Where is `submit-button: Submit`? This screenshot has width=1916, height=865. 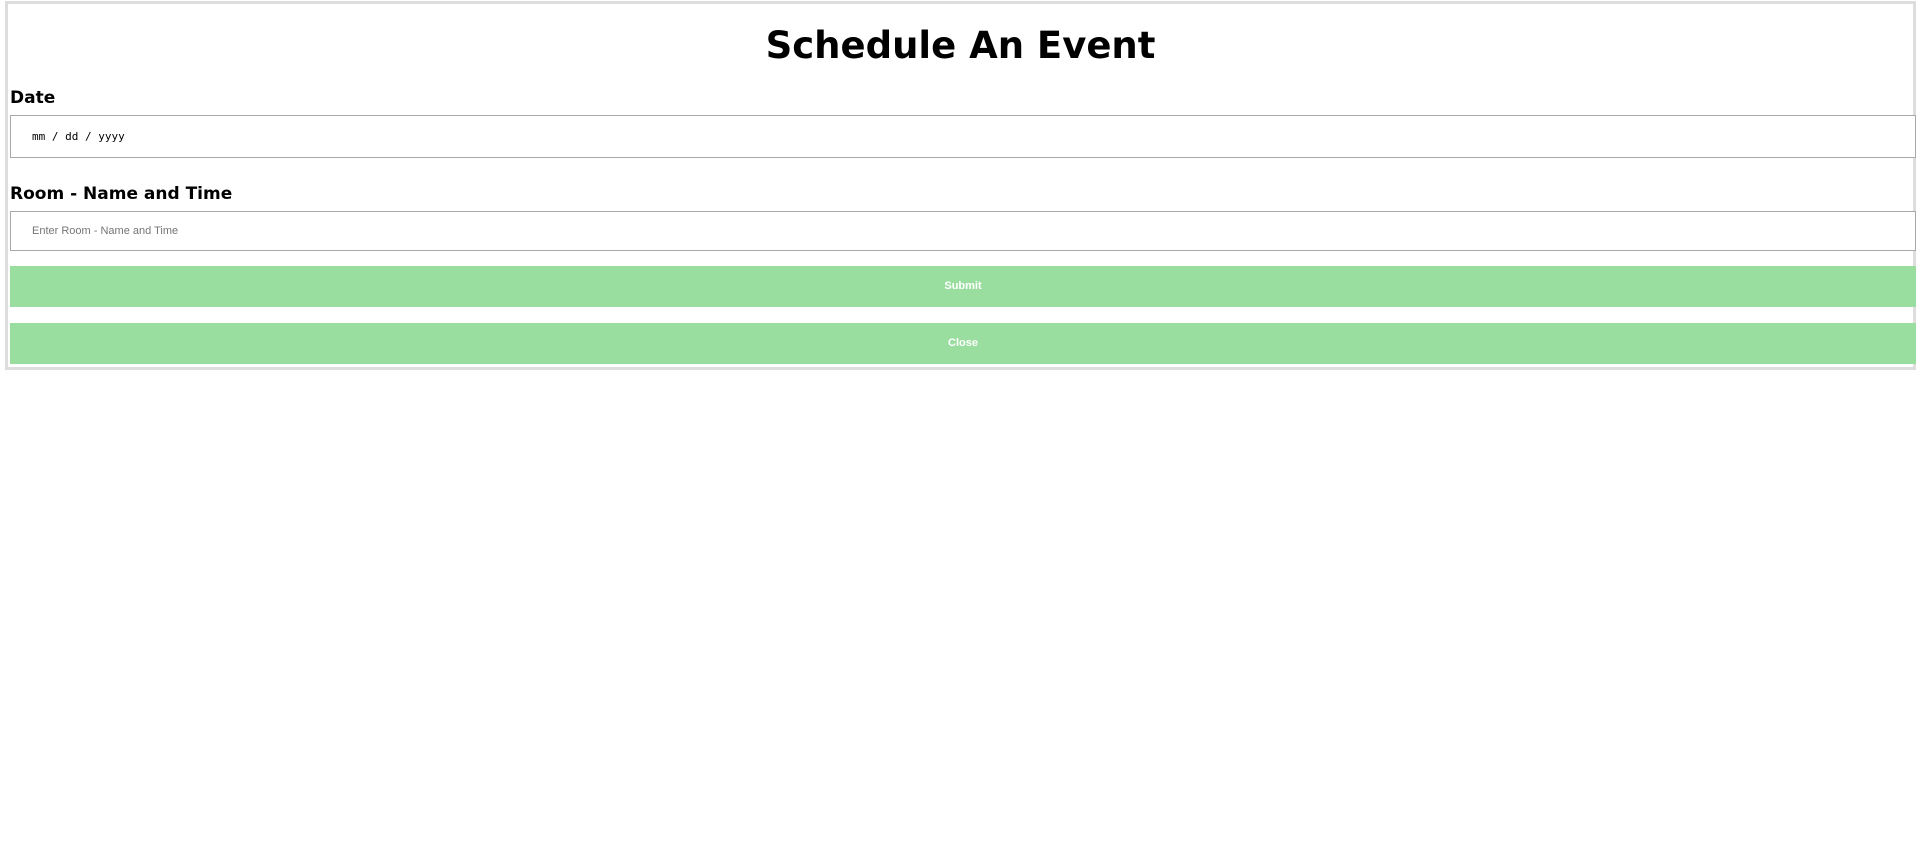
submit-button: Submit is located at coordinates (963, 286).